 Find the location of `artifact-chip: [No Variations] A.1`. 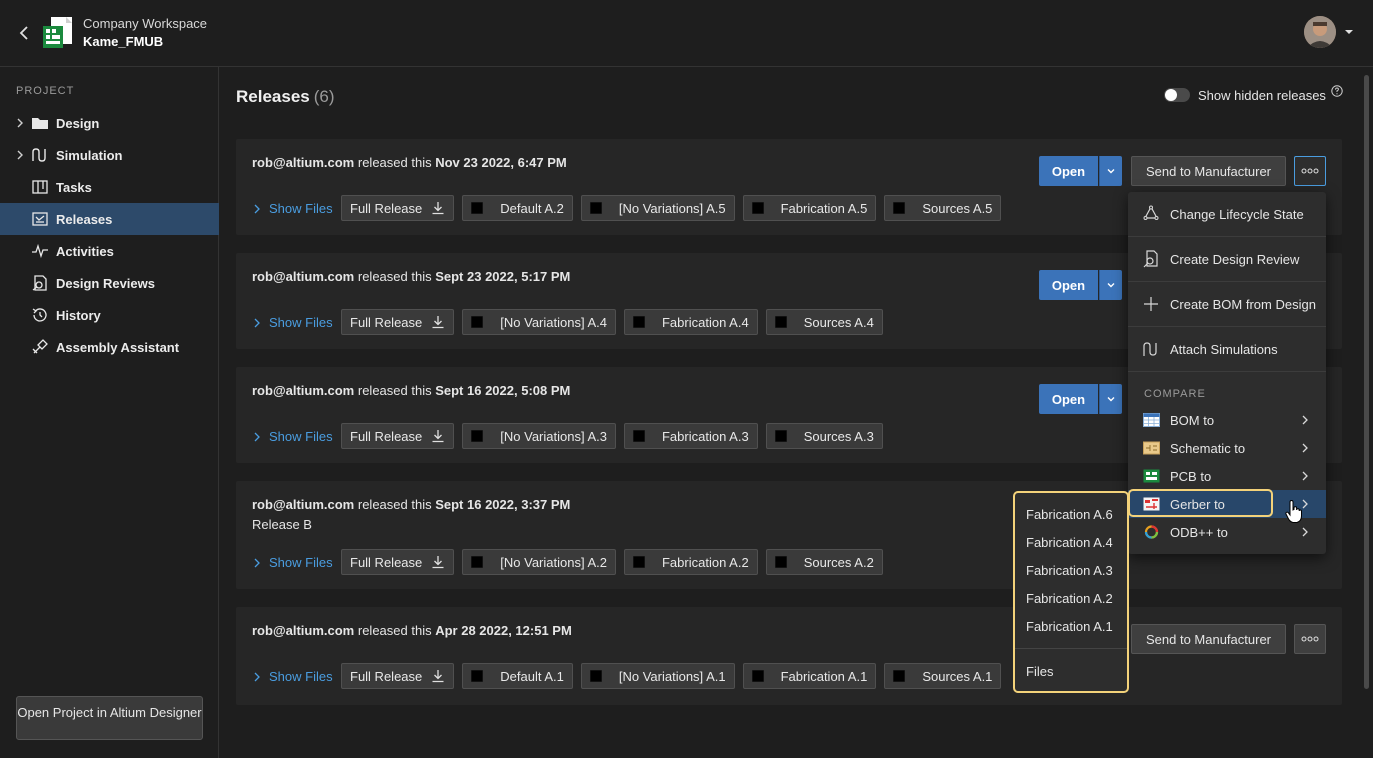

artifact-chip: [No Variations] A.1 is located at coordinates (657, 676).